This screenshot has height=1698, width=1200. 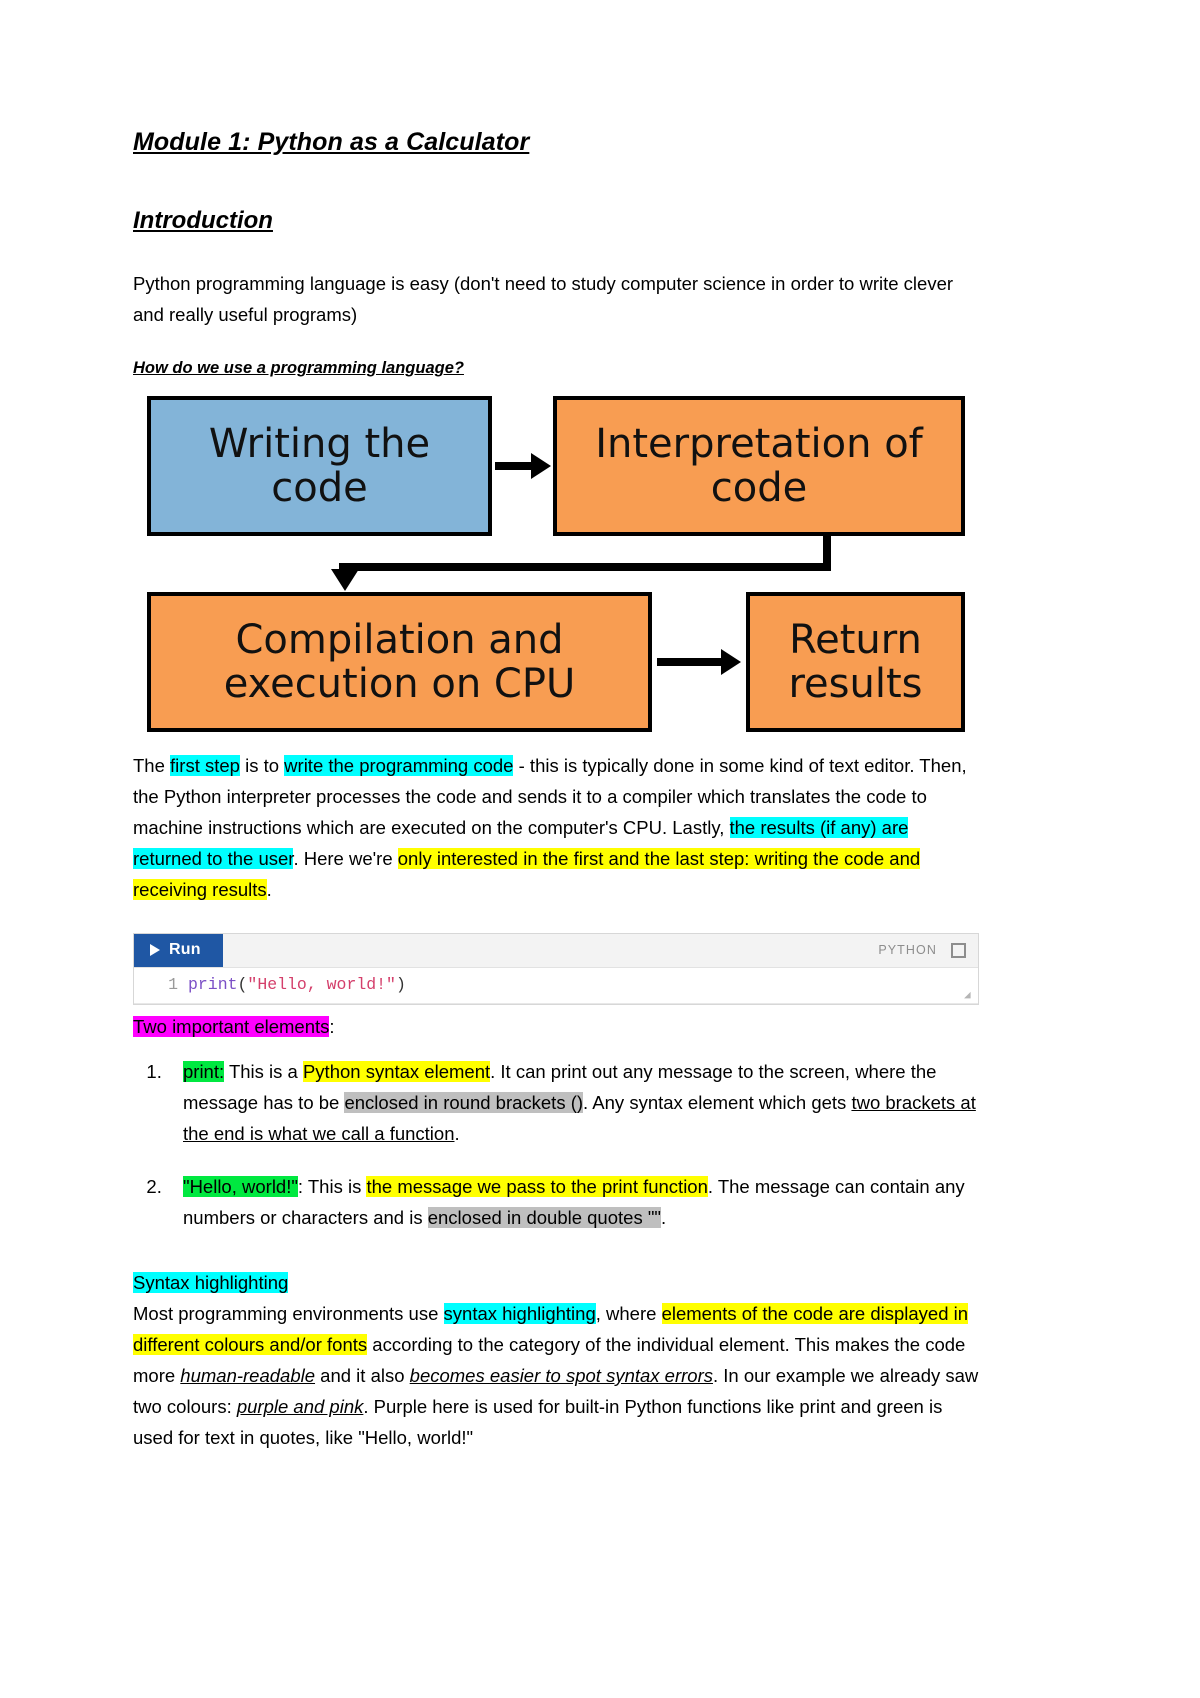 I want to click on text-run: , where, so click(x=628, y=1313).